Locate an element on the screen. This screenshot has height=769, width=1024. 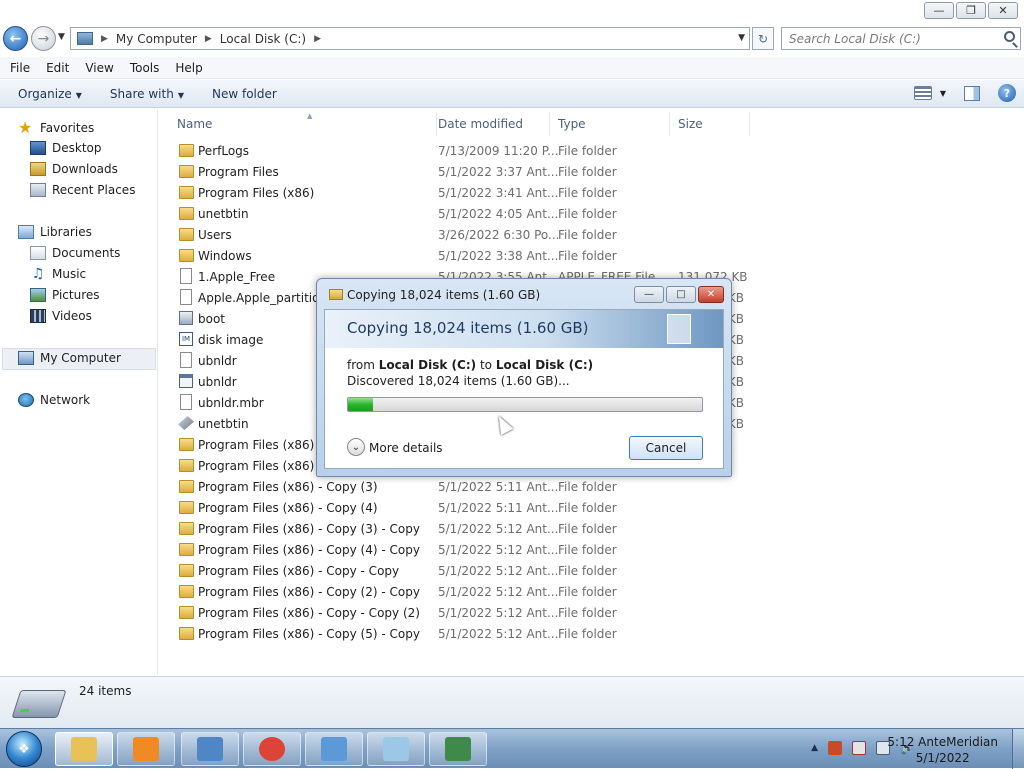
dialog-minimize-button: — is located at coordinates (649, 294).